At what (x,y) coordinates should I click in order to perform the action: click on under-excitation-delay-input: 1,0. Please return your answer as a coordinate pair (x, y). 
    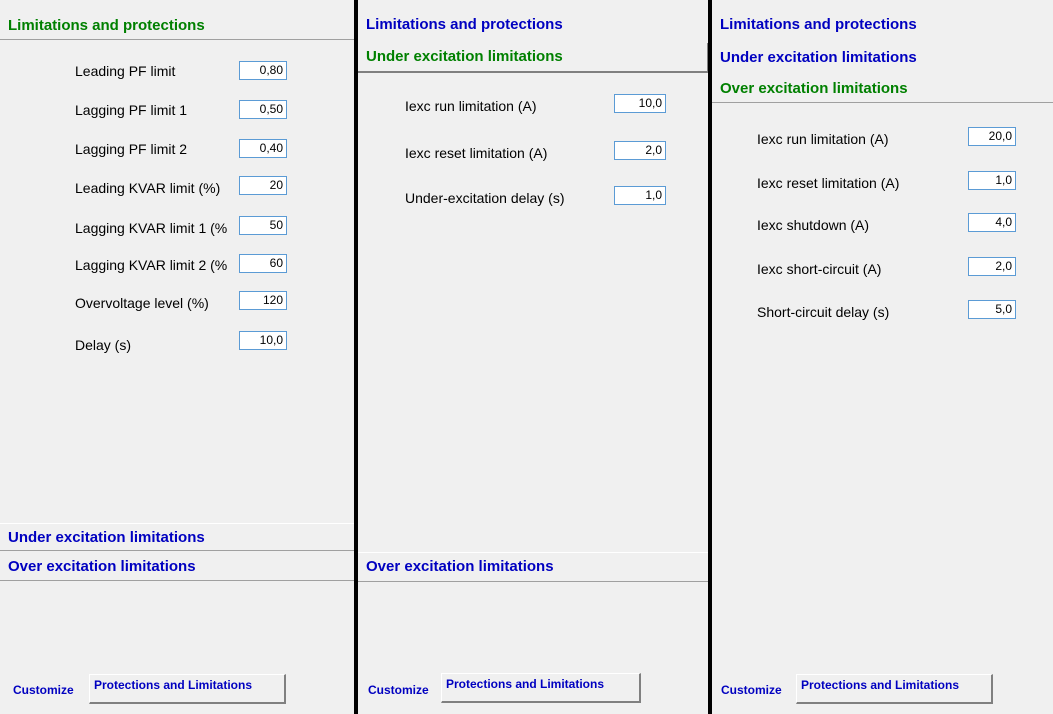
    Looking at the image, I should click on (640, 195).